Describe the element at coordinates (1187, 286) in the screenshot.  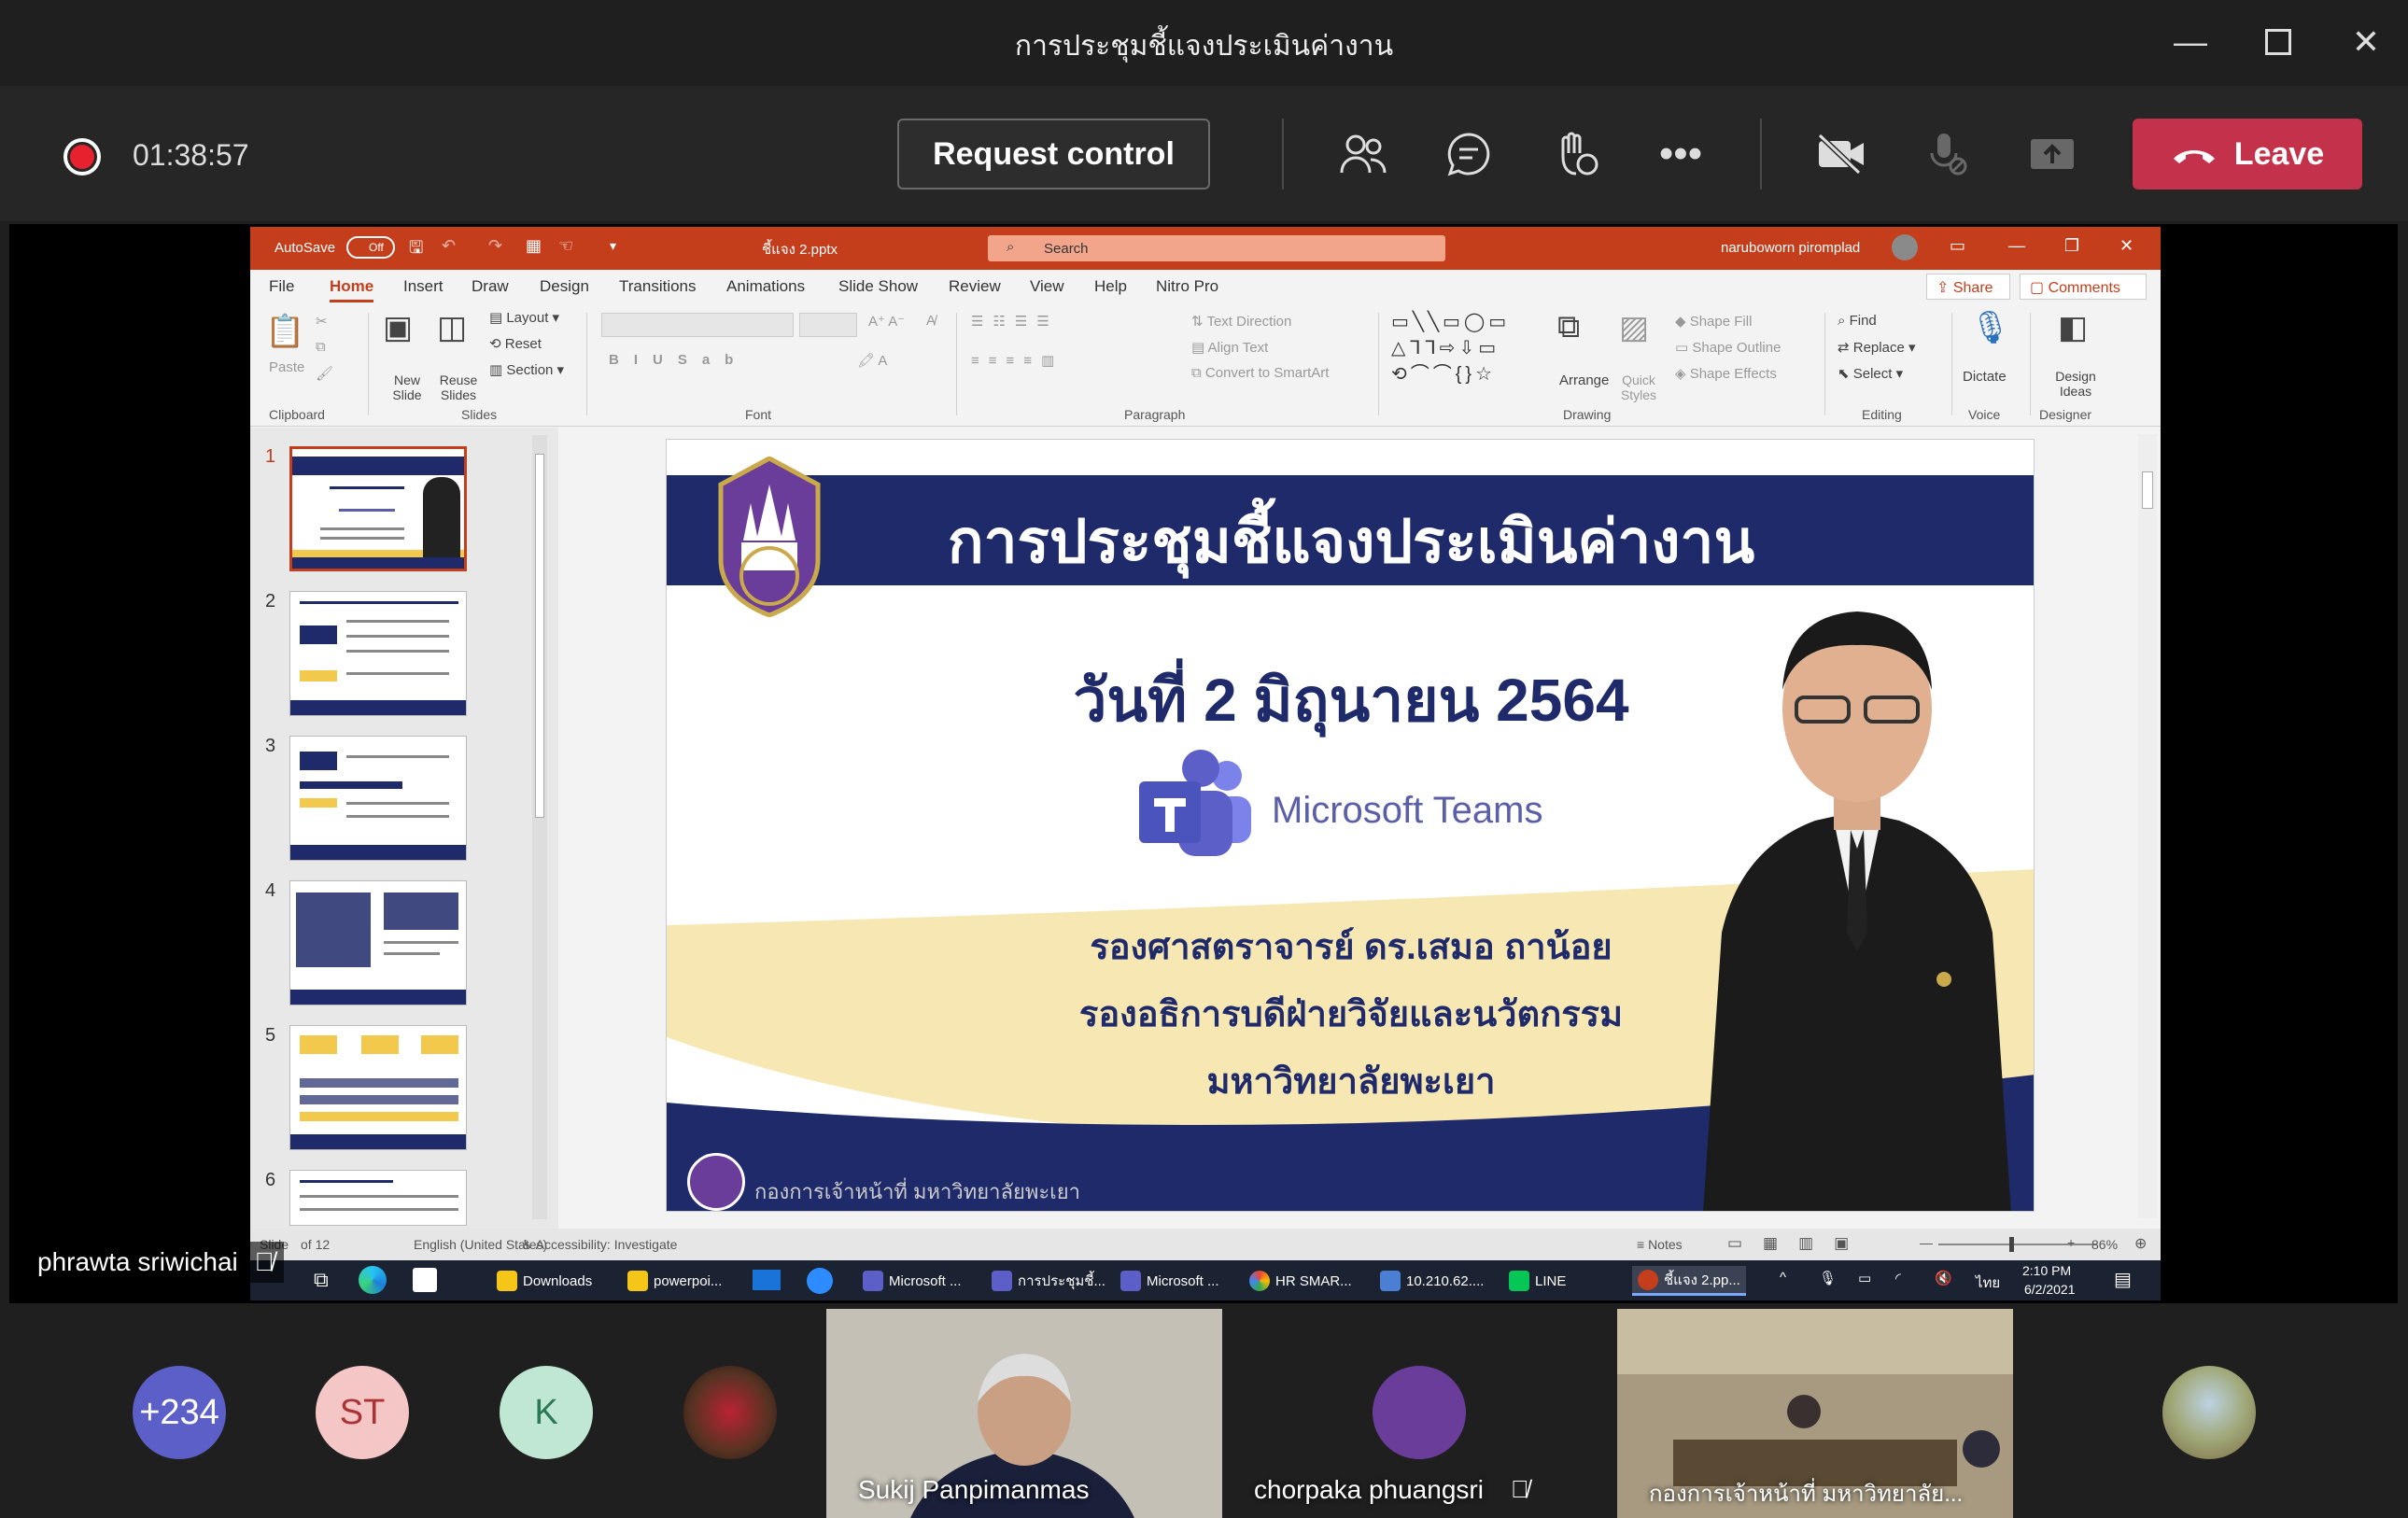
I see `tab-nitro-pro: Nitro Pro` at that location.